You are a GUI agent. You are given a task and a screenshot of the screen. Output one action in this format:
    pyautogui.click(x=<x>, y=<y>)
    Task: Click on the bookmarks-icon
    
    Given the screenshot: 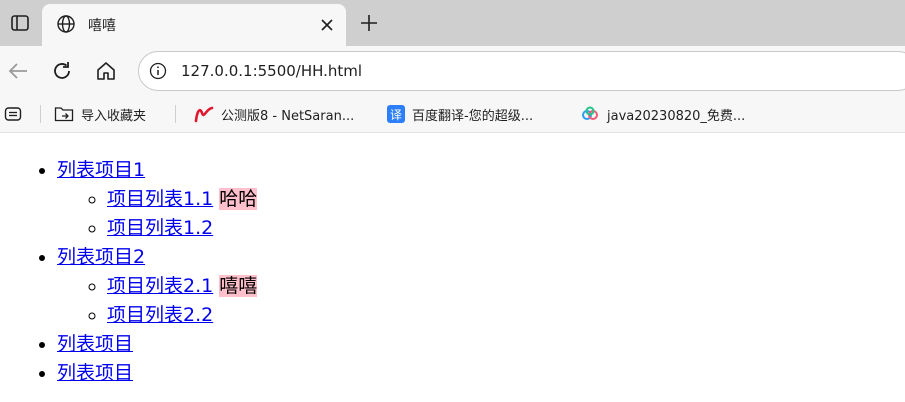 What is the action you would take?
    pyautogui.click(x=13, y=114)
    